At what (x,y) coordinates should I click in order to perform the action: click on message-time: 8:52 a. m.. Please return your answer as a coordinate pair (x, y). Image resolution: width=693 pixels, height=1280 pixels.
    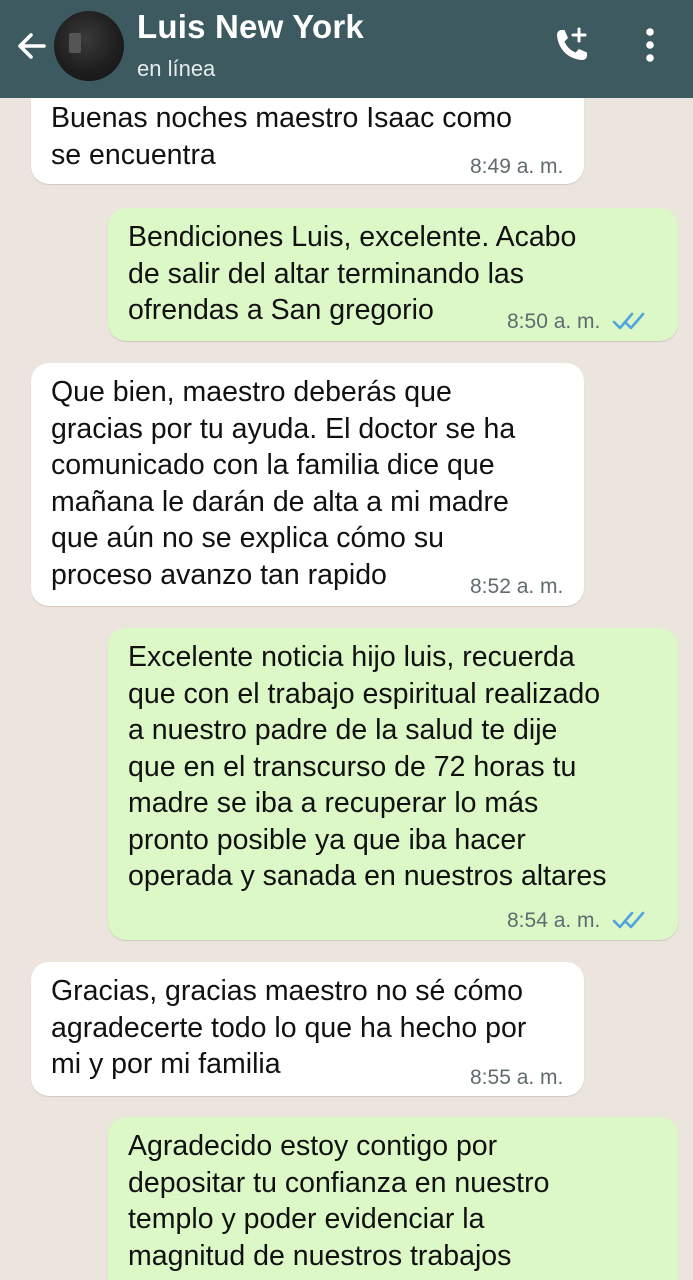
    Looking at the image, I should click on (517, 586).